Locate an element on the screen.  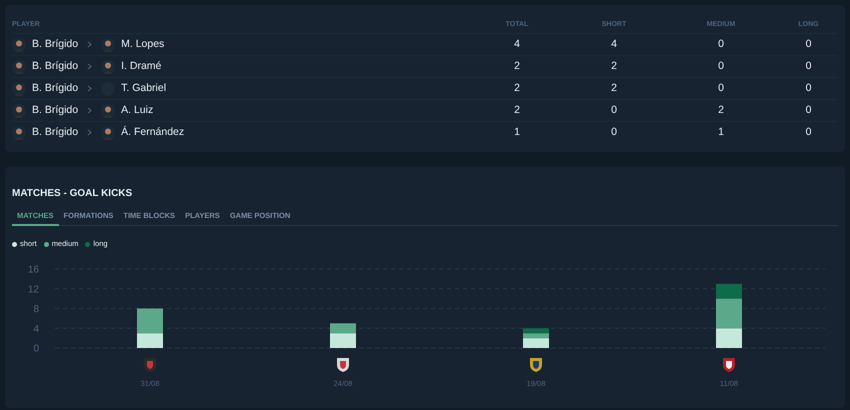
axis-tick-label: 16 is located at coordinates (33, 270).